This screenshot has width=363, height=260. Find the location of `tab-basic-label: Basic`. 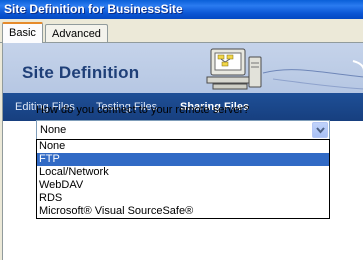

tab-basic-label: Basic is located at coordinates (22, 33).